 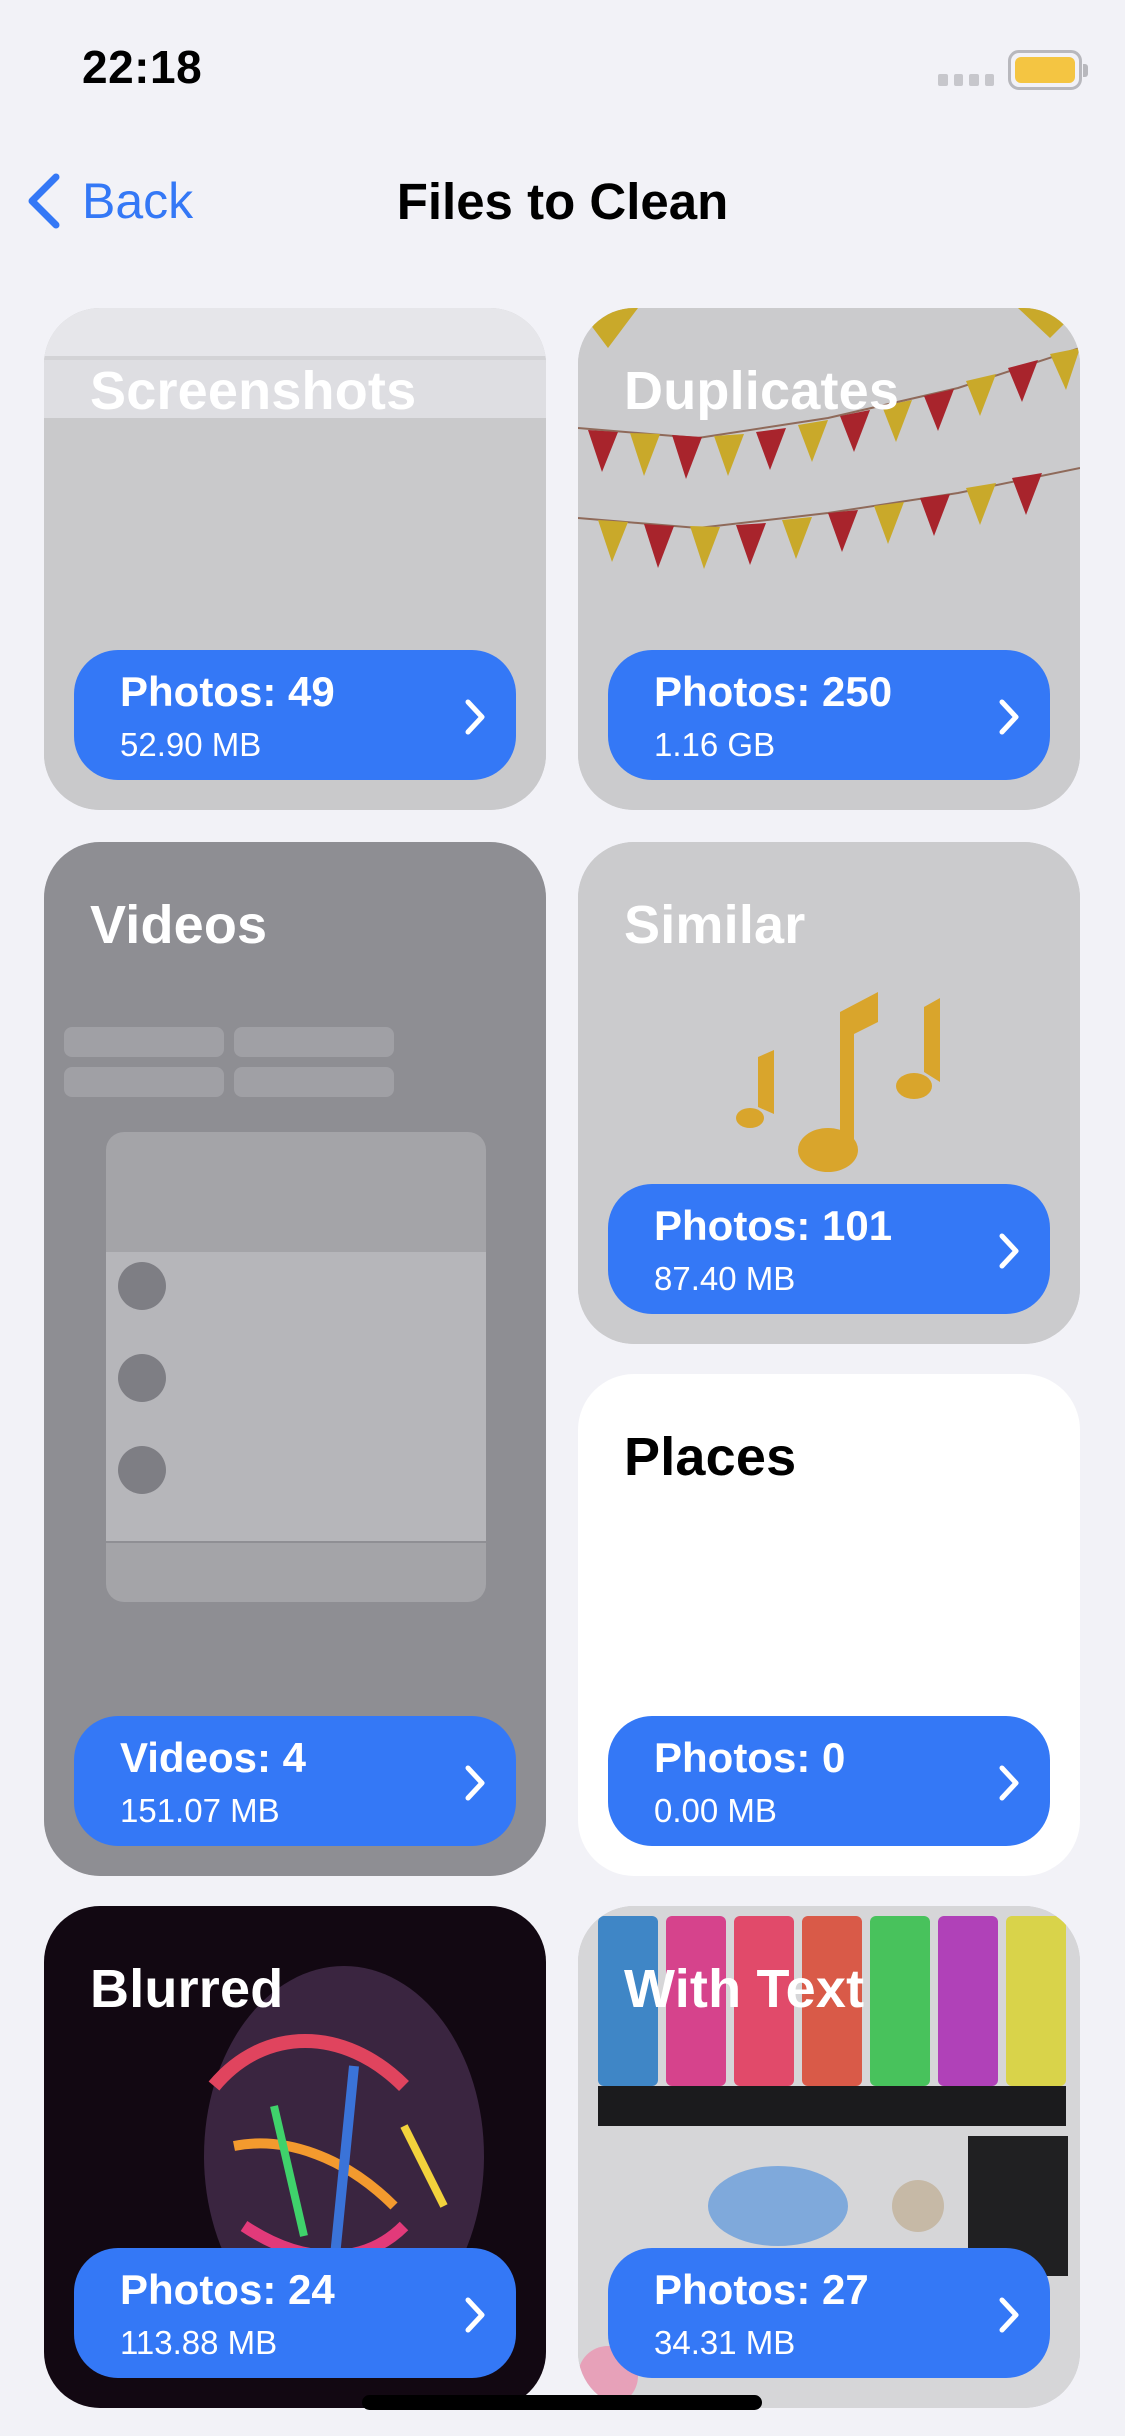 What do you see at coordinates (762, 391) in the screenshot?
I see `tile-title: Duplicates` at bounding box center [762, 391].